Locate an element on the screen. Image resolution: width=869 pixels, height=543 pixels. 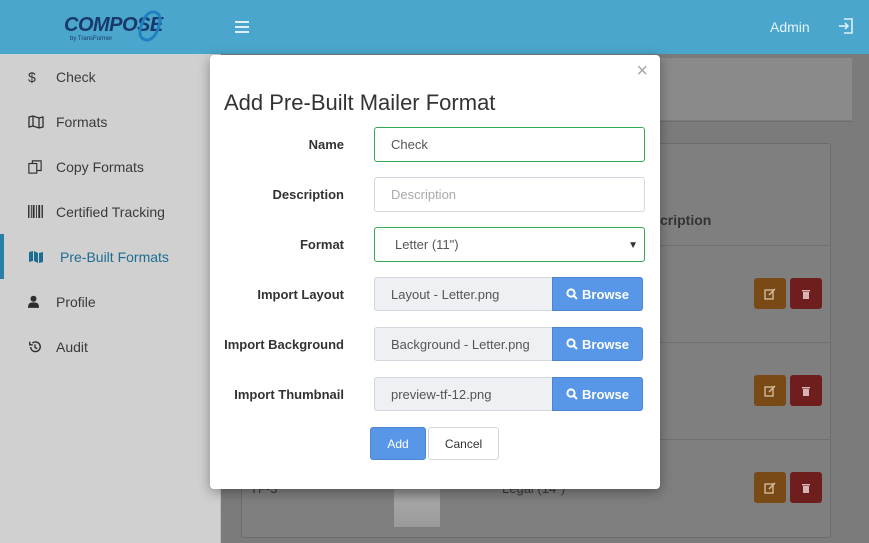
import-thumbnail-label: Import Thumbnail is located at coordinates (289, 394).